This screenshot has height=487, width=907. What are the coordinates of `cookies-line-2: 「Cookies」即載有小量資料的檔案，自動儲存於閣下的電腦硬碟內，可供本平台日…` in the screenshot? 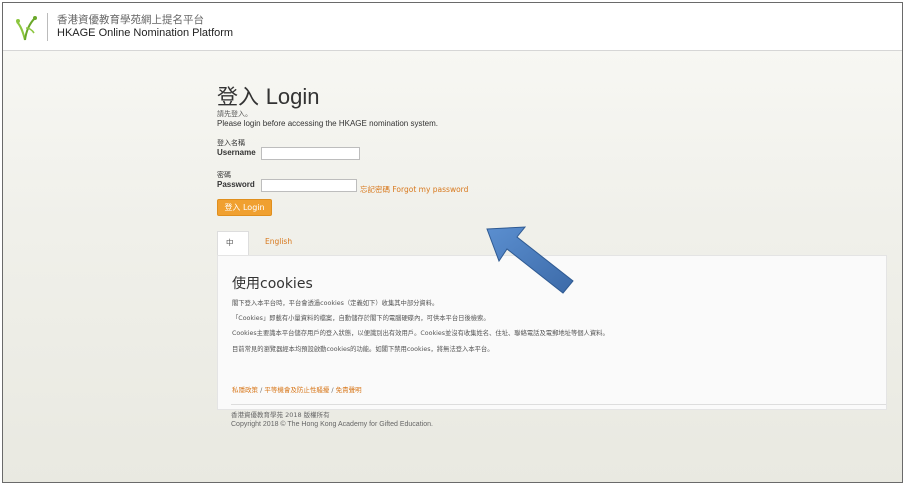 It's located at (361, 318).